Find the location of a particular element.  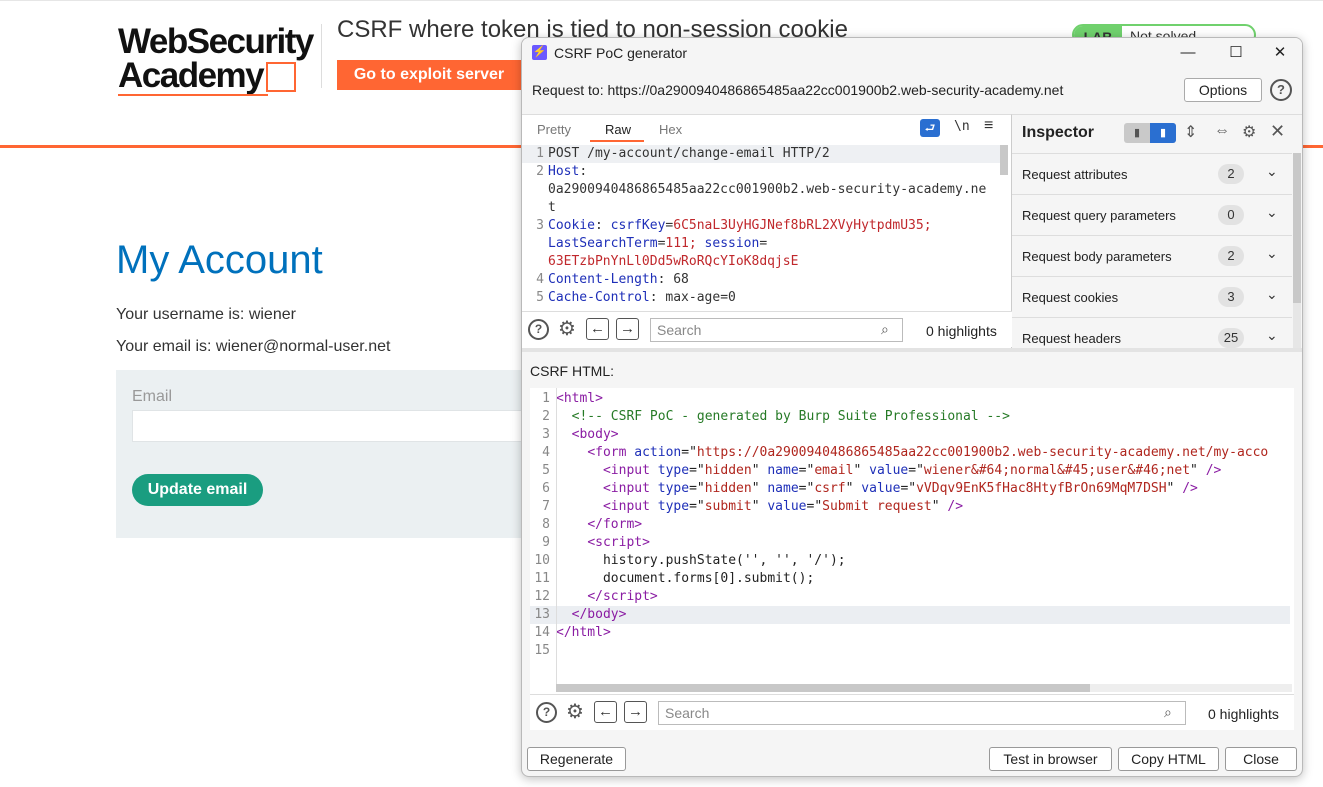

html-tag: </body> is located at coordinates (599, 614).